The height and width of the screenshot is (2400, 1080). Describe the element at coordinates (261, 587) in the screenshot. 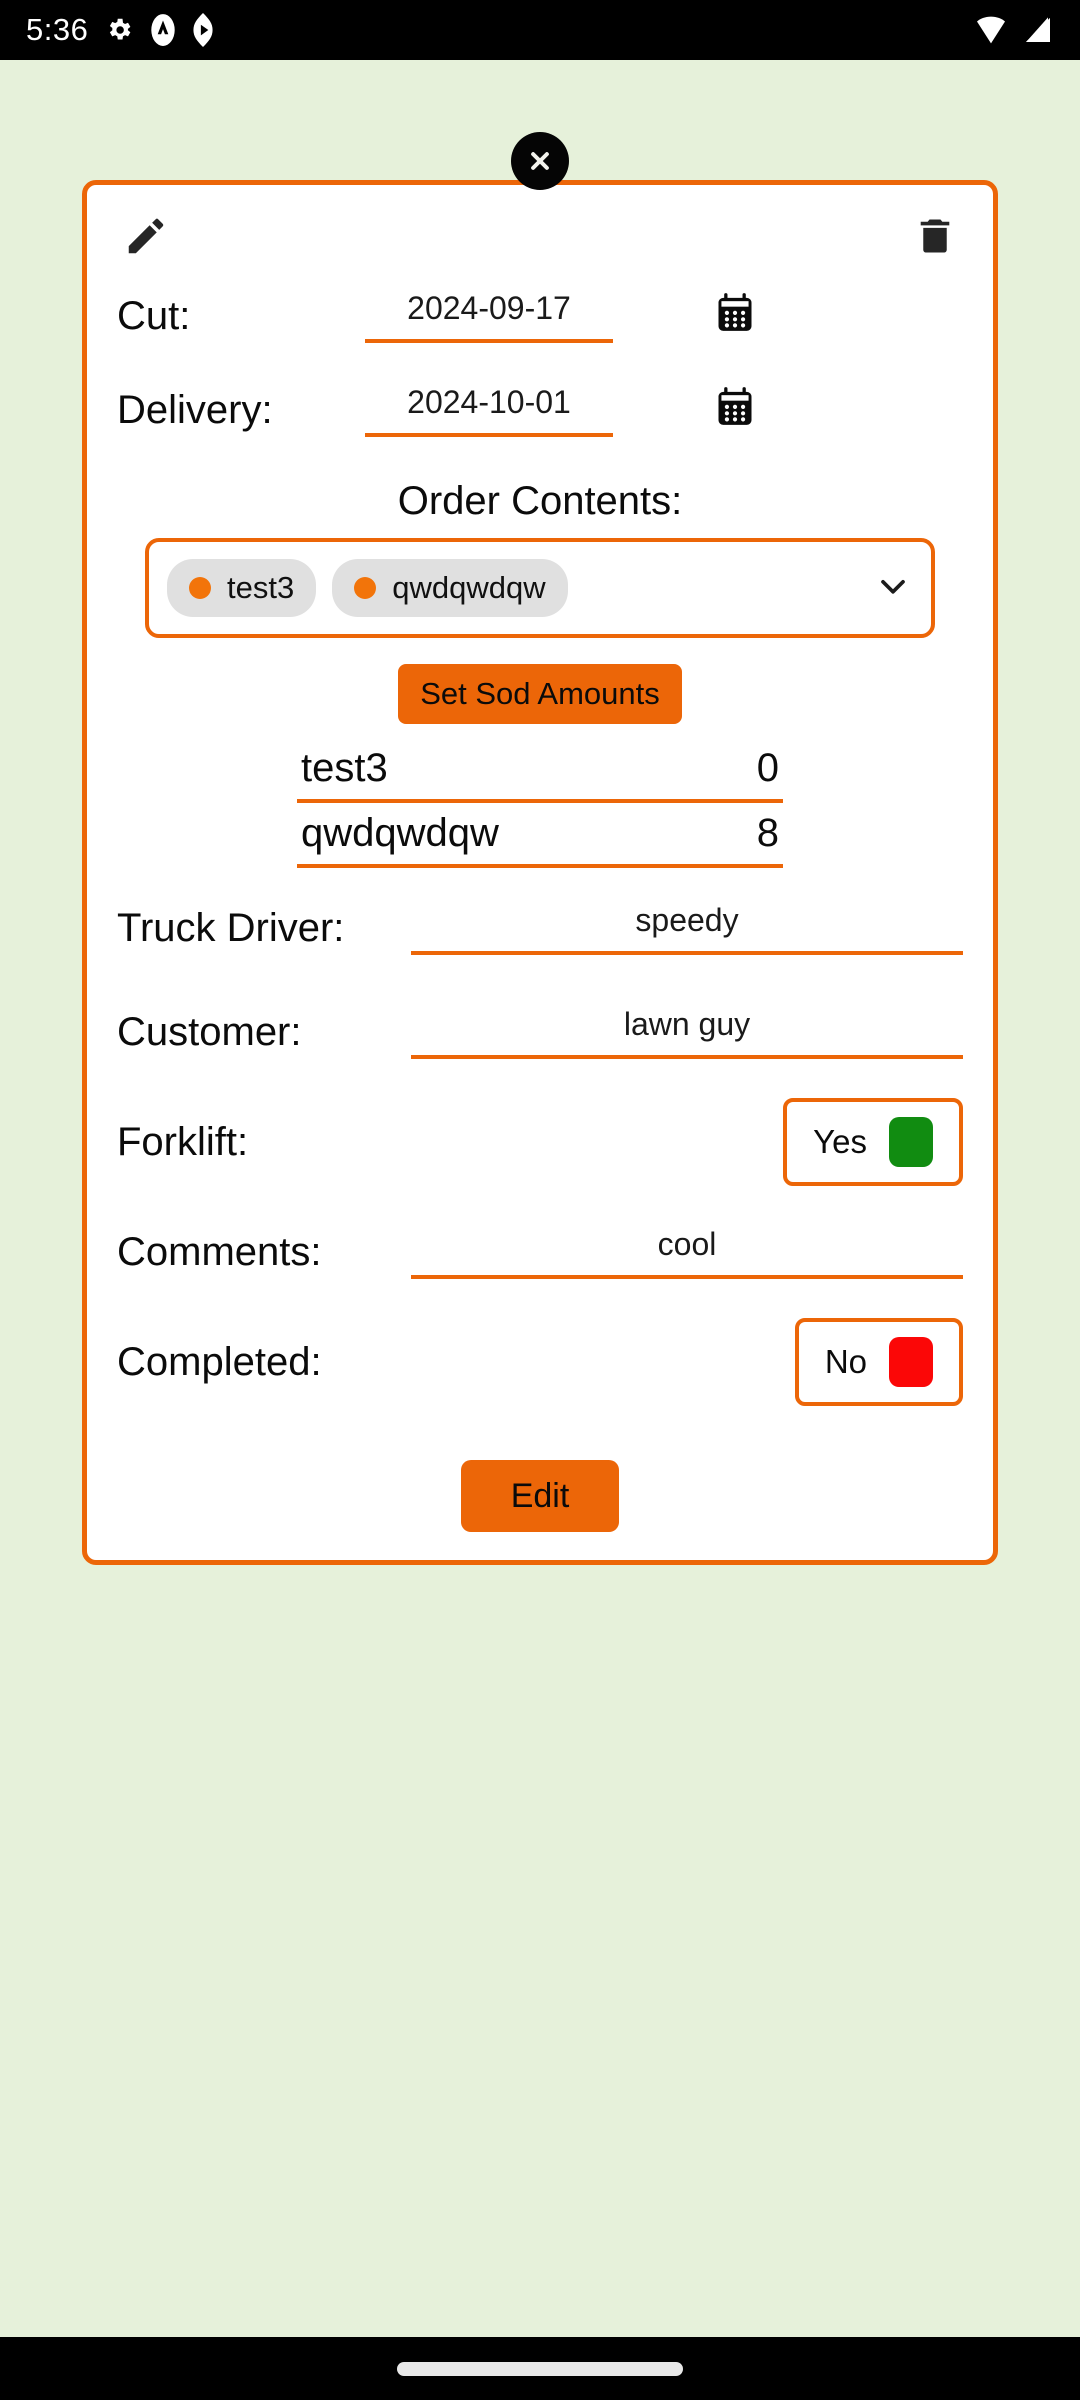

I see `chip-label: test3` at that location.